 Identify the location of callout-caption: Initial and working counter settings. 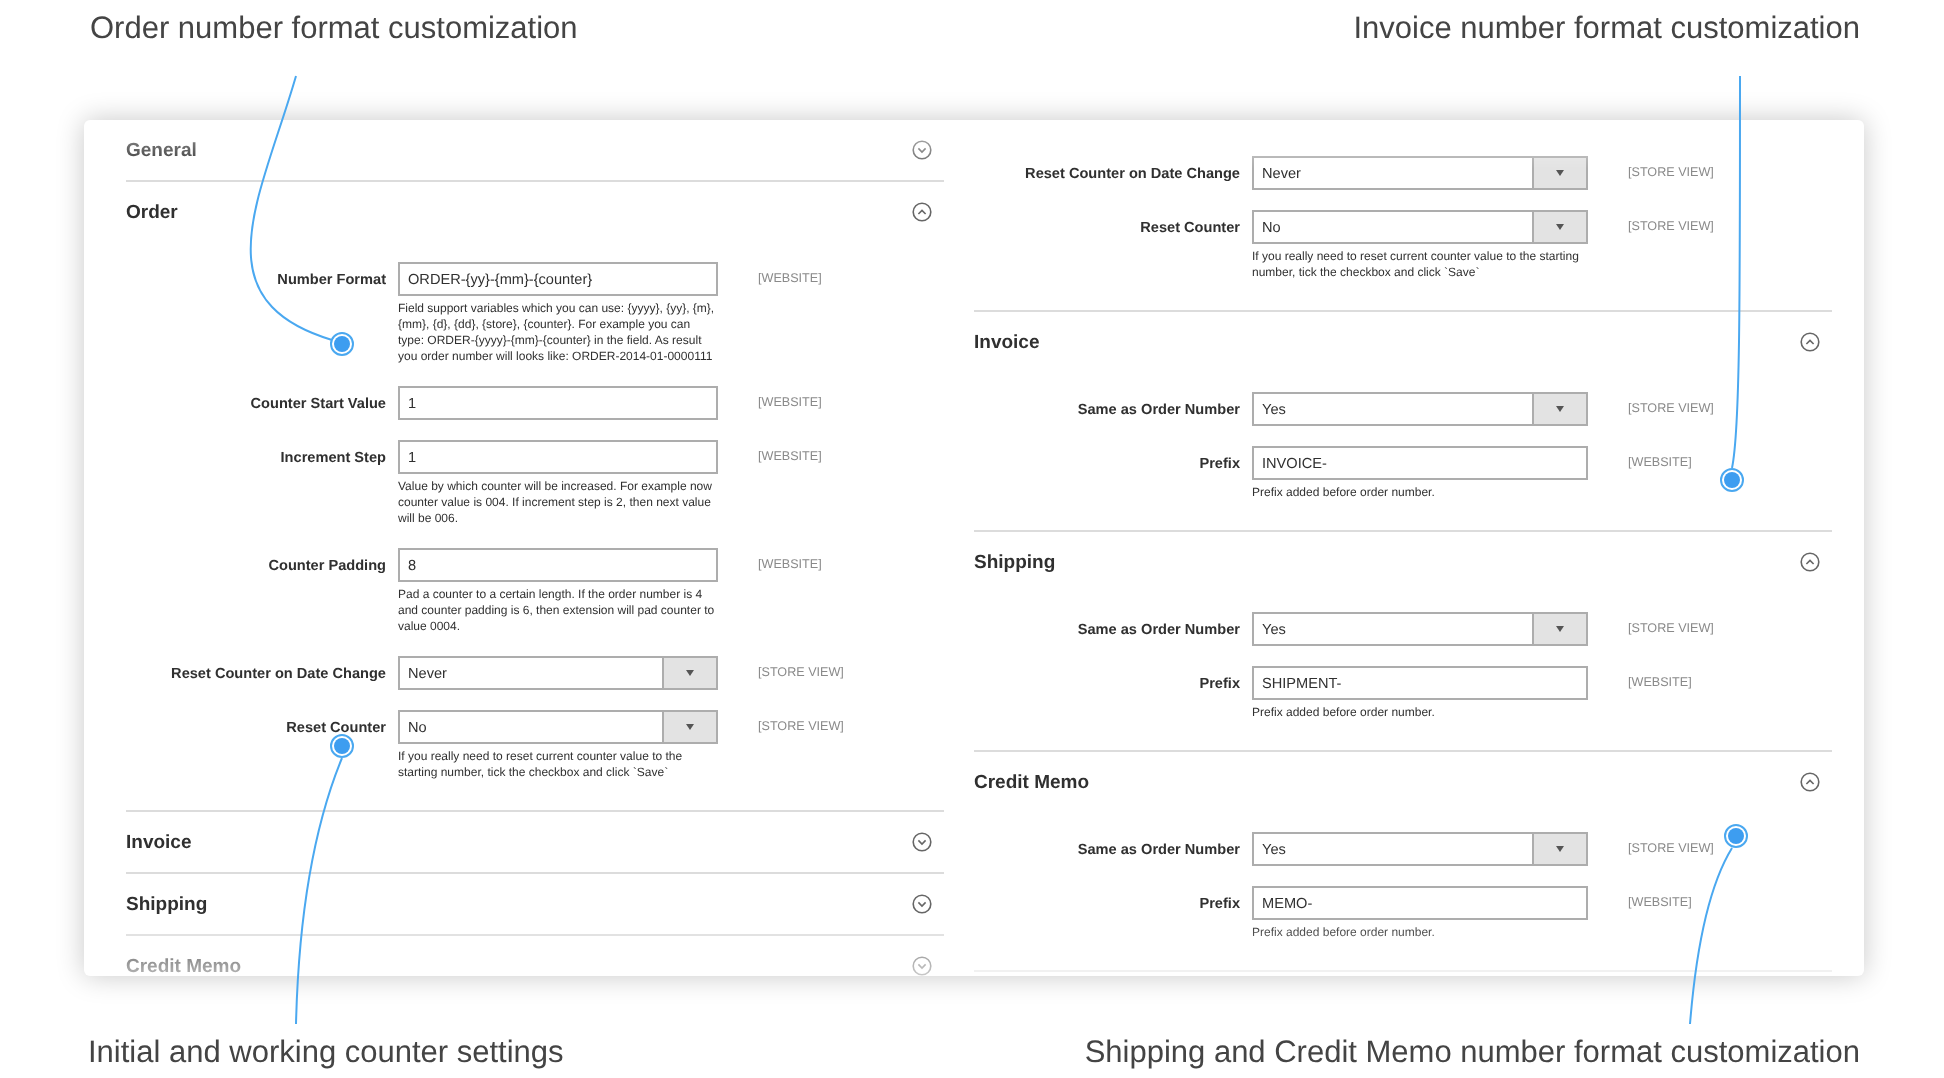
(326, 1054).